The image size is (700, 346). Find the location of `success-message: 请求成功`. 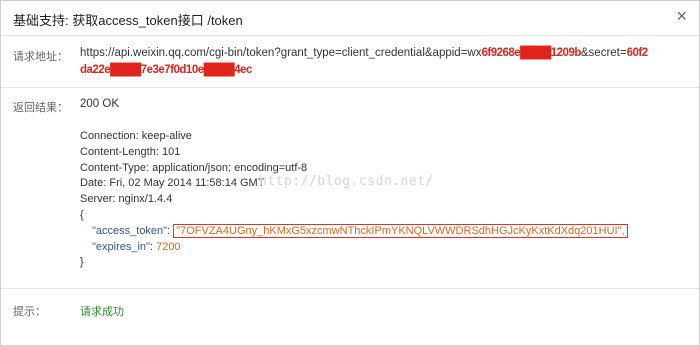

success-message: 请求成功 is located at coordinates (102, 312).